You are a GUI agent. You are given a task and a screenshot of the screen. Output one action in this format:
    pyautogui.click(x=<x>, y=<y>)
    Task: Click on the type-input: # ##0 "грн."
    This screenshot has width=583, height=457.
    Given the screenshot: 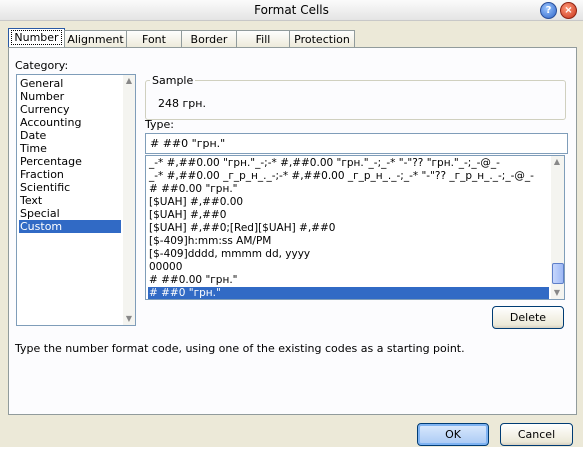 What is the action you would take?
    pyautogui.click(x=356, y=143)
    